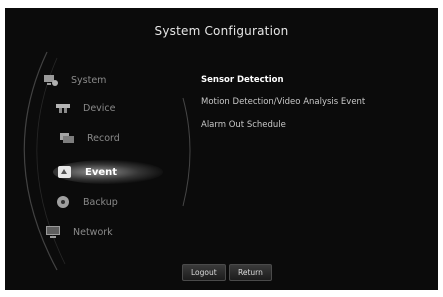 The width and height of the screenshot is (443, 297). I want to click on nav-item-event: Event, so click(87, 172).